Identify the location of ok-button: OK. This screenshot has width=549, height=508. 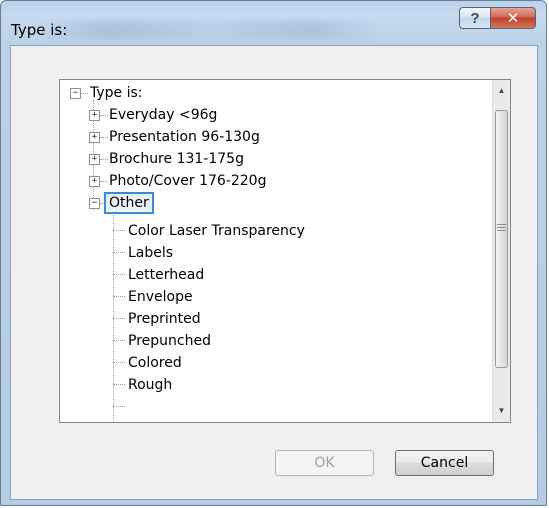
(324, 463).